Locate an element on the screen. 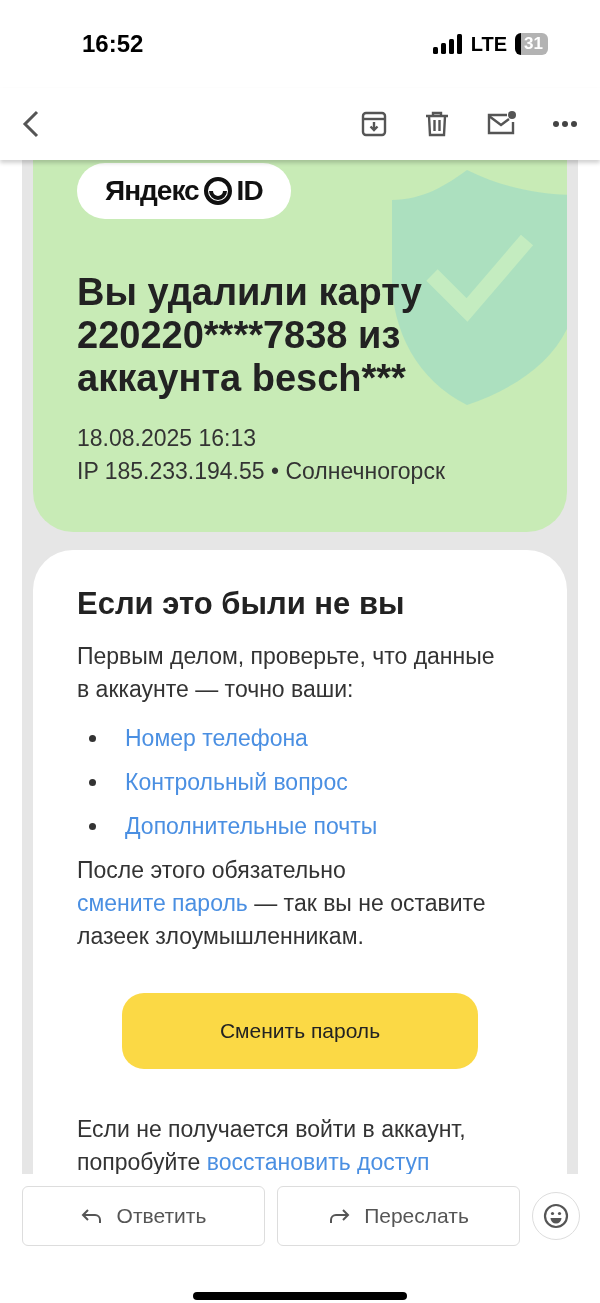 Image resolution: width=600 pixels, height=1303 pixels. more-icon is located at coordinates (565, 124).